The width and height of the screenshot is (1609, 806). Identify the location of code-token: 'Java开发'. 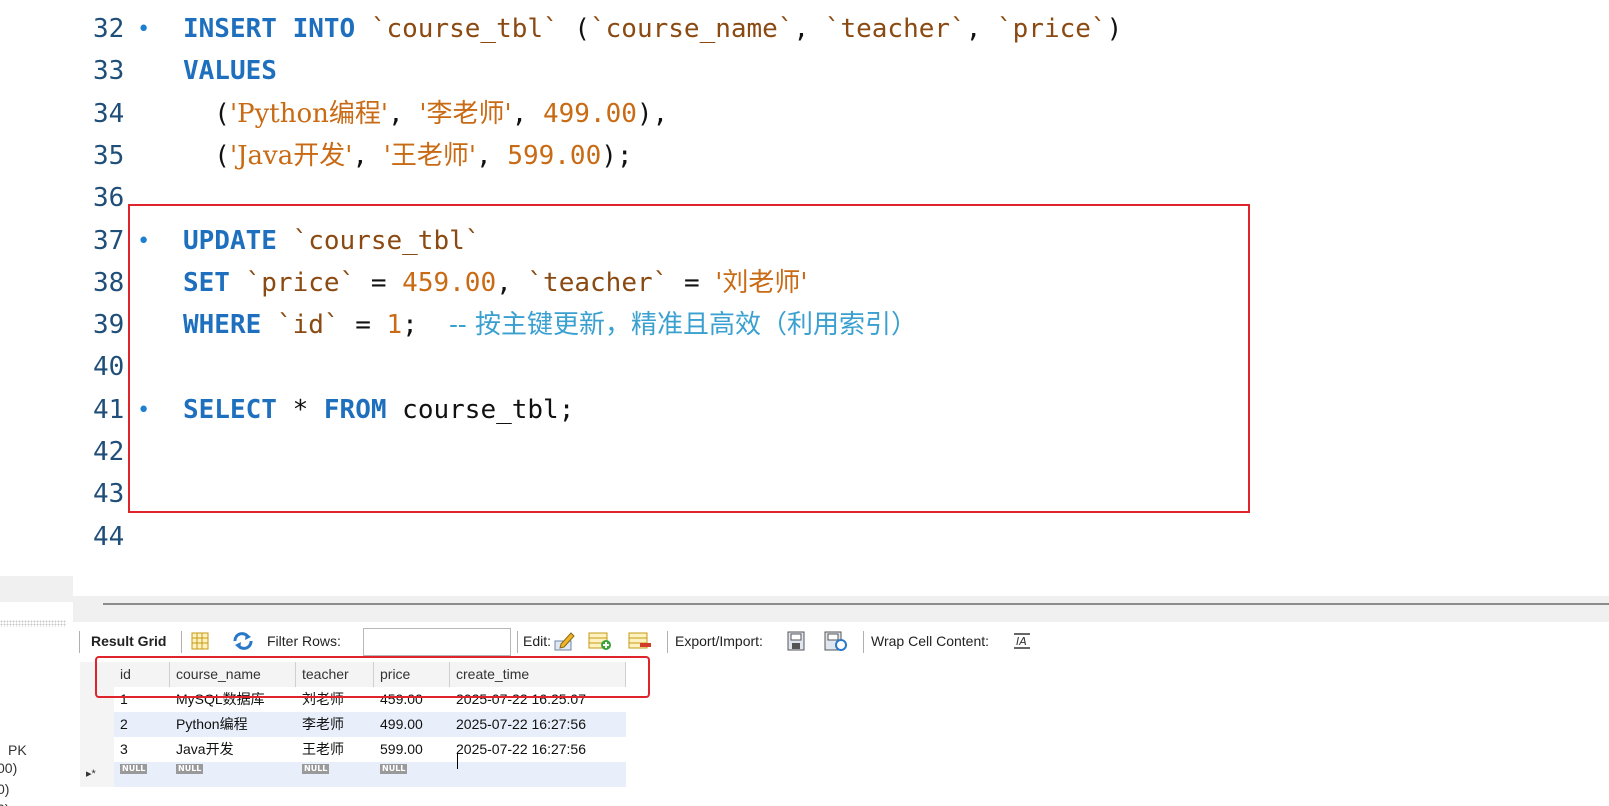
(291, 155).